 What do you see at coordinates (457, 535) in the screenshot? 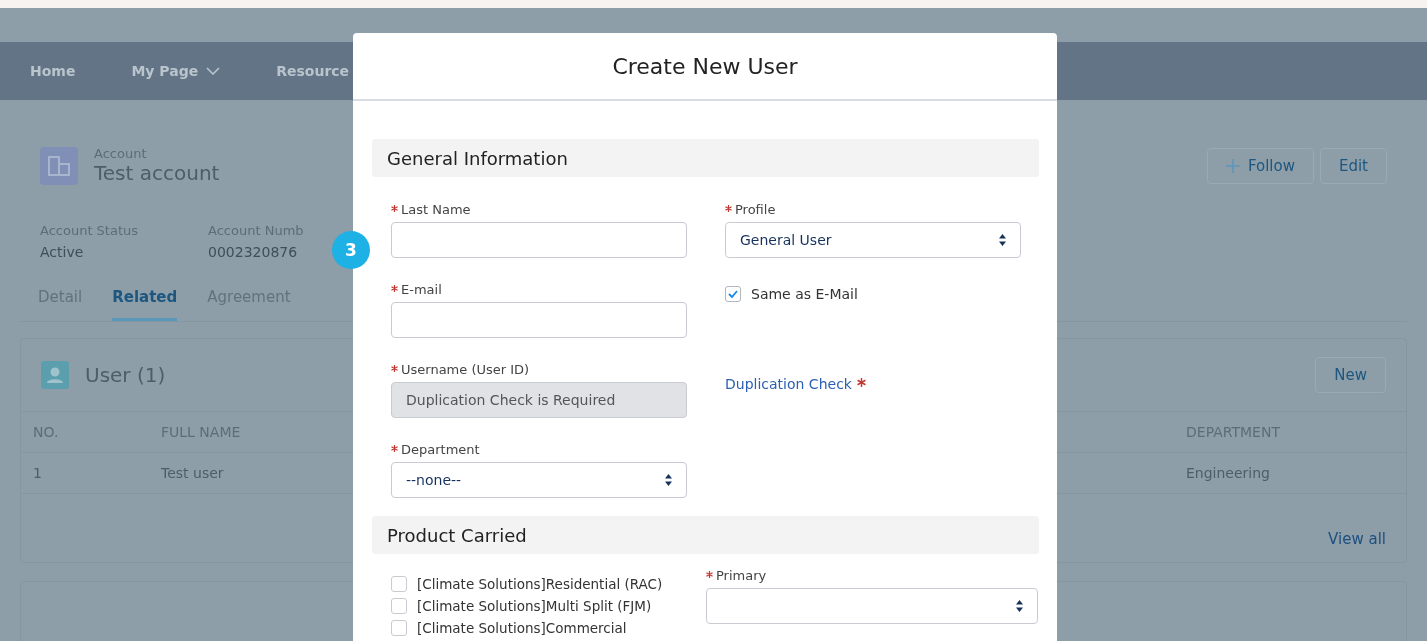
I see `section-title: Product Carried` at bounding box center [457, 535].